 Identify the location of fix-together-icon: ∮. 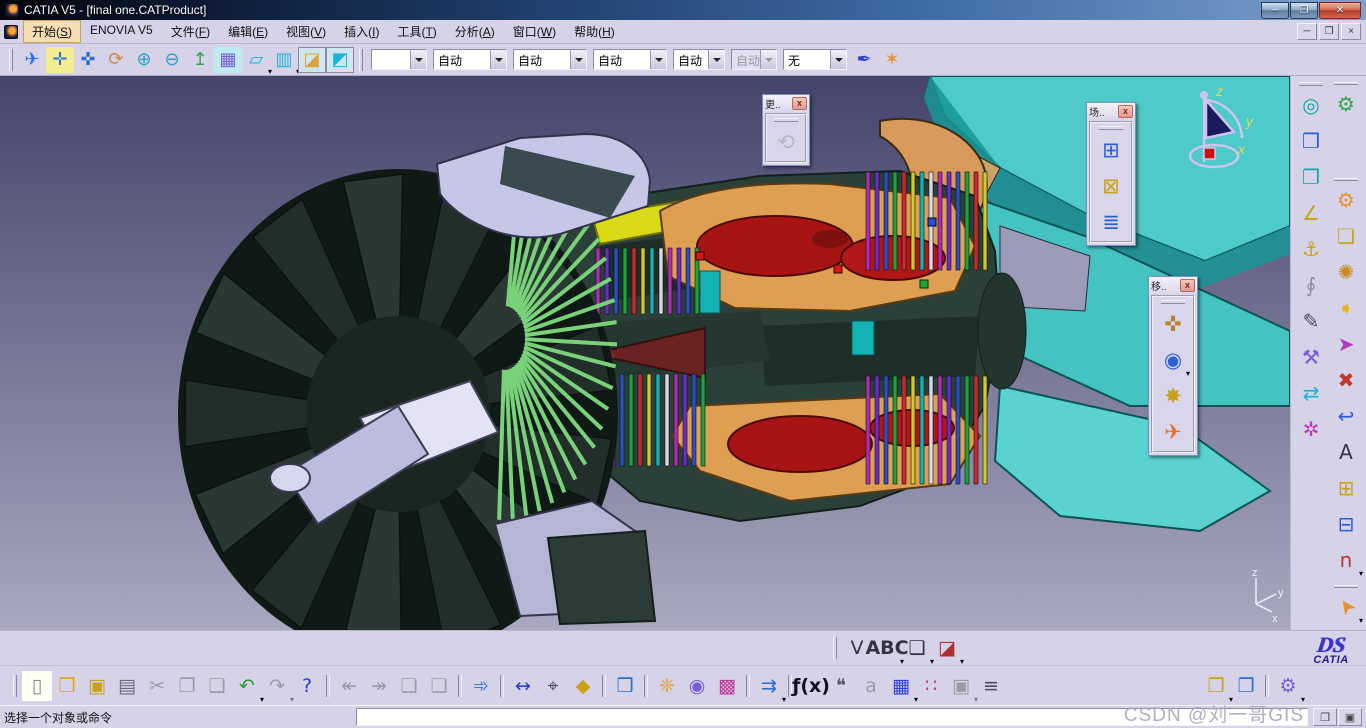
(1311, 285).